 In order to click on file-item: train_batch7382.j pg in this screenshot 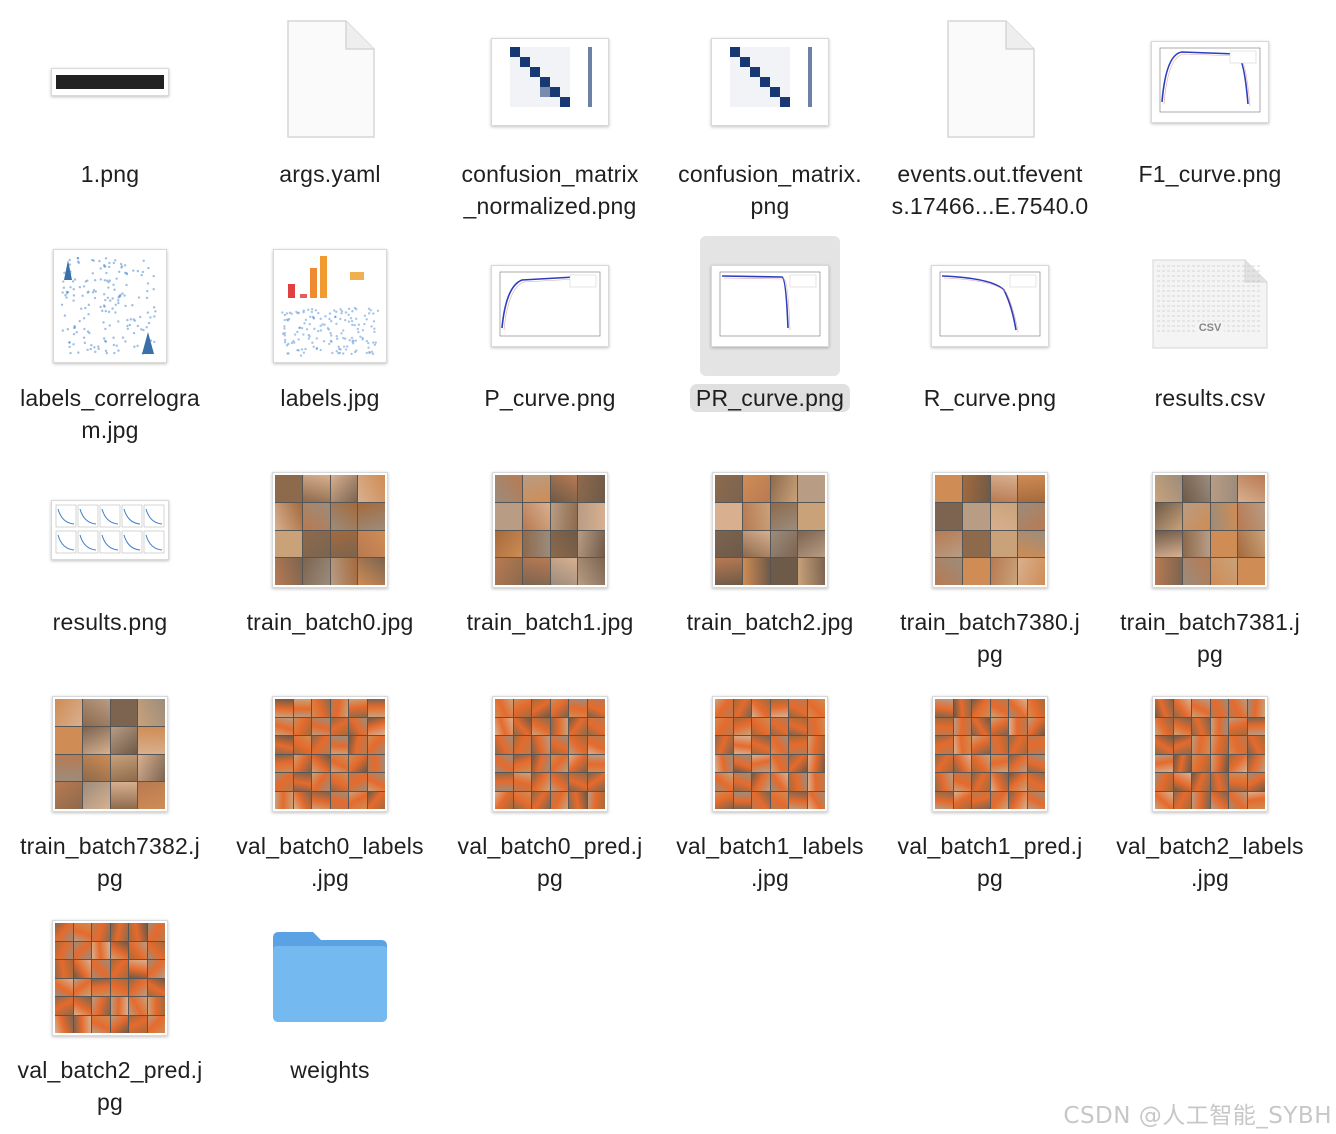, I will do `click(110, 790)`.